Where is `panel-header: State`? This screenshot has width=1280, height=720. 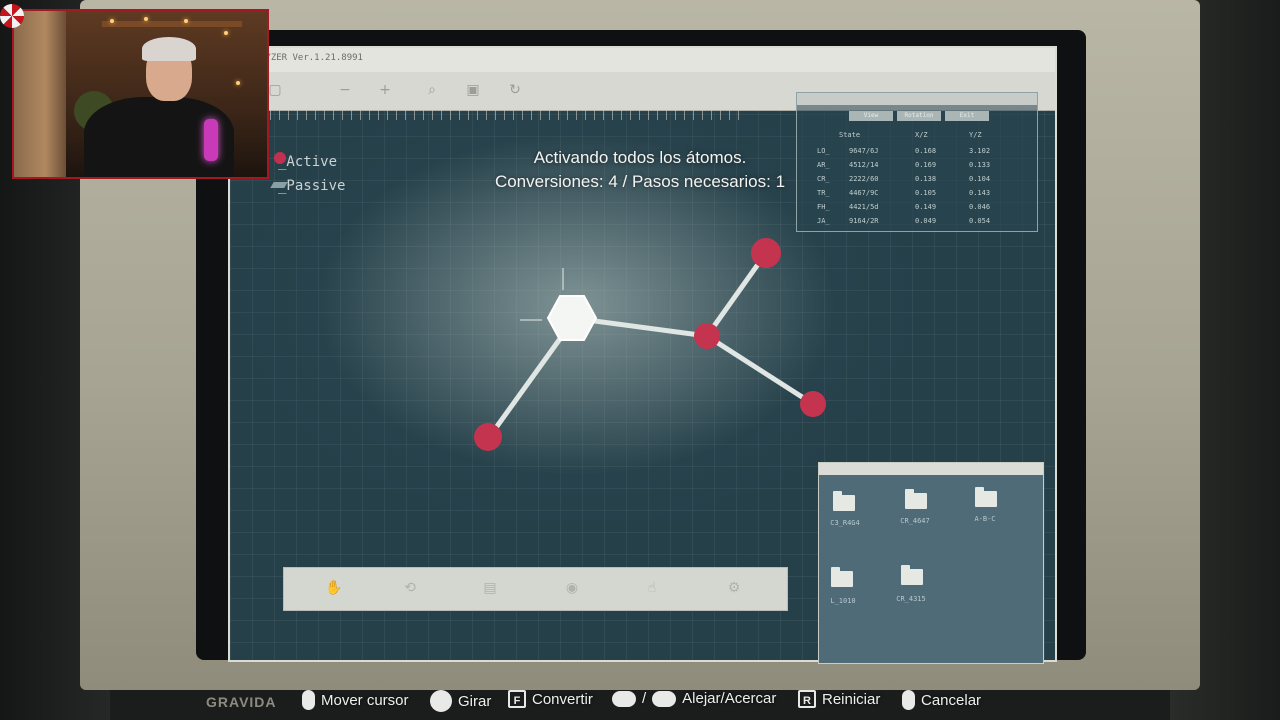
panel-header: State is located at coordinates (850, 135).